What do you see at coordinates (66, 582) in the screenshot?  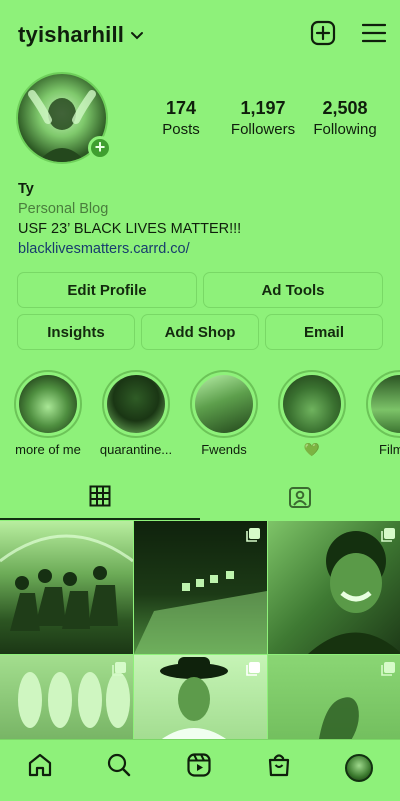 I see `group-photo-art` at bounding box center [66, 582].